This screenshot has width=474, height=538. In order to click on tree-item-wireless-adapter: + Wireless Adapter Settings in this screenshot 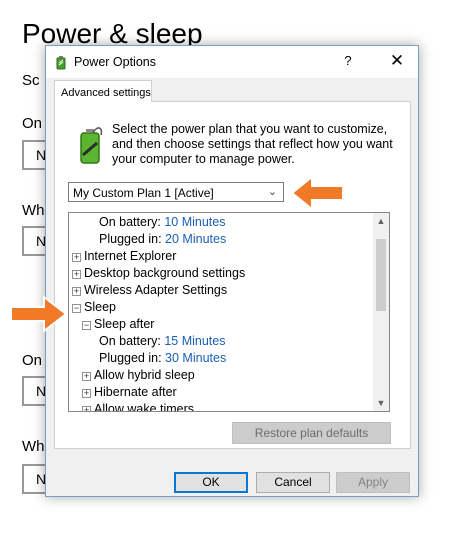, I will do `click(149, 291)`.